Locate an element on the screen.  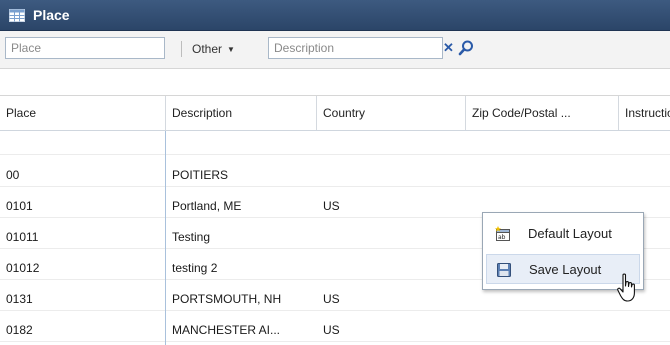
cell-place: 0182 is located at coordinates (19, 330).